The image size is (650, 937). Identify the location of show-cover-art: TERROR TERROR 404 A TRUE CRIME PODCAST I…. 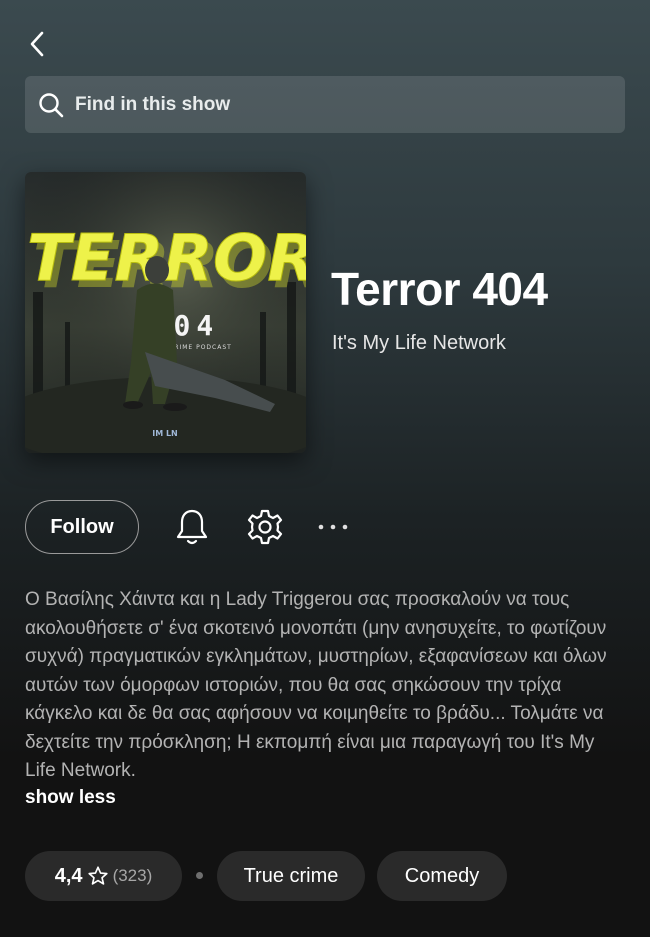
(165, 312).